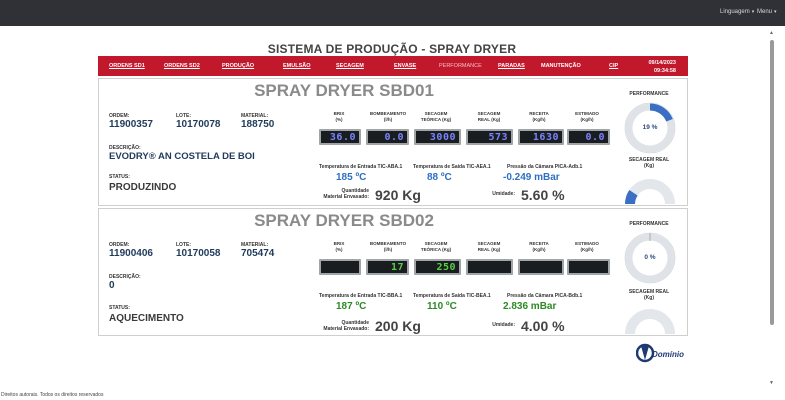 The width and height of the screenshot is (785, 400). Describe the element at coordinates (662, 63) in the screenshot. I see `date-text: 09/14/2023` at that location.